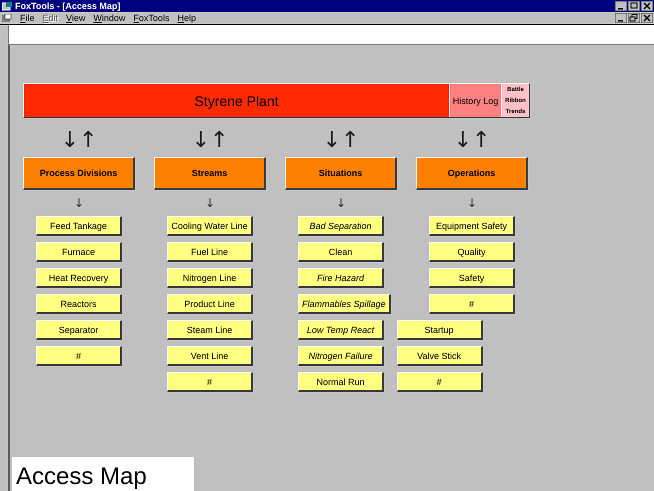 This screenshot has height=491, width=654. I want to click on map-button: Product Line, so click(210, 304).